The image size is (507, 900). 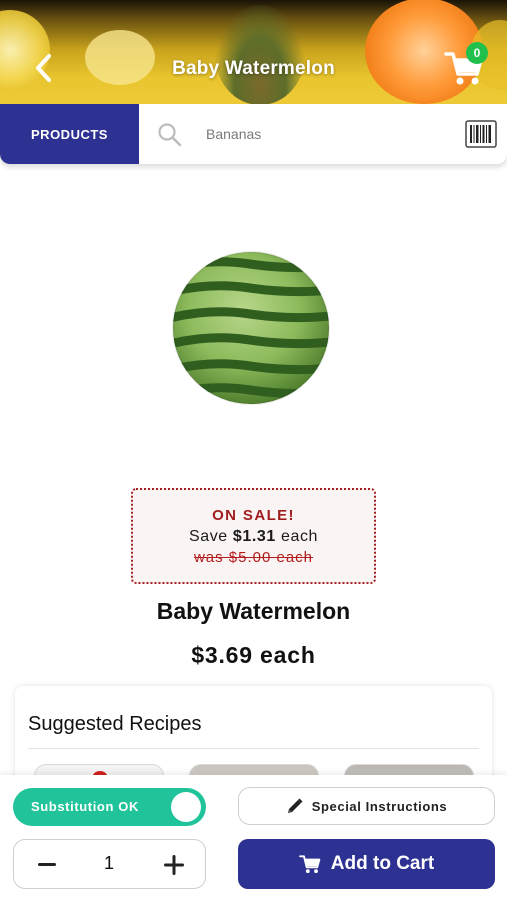 I want to click on product-image, so click(x=251, y=328).